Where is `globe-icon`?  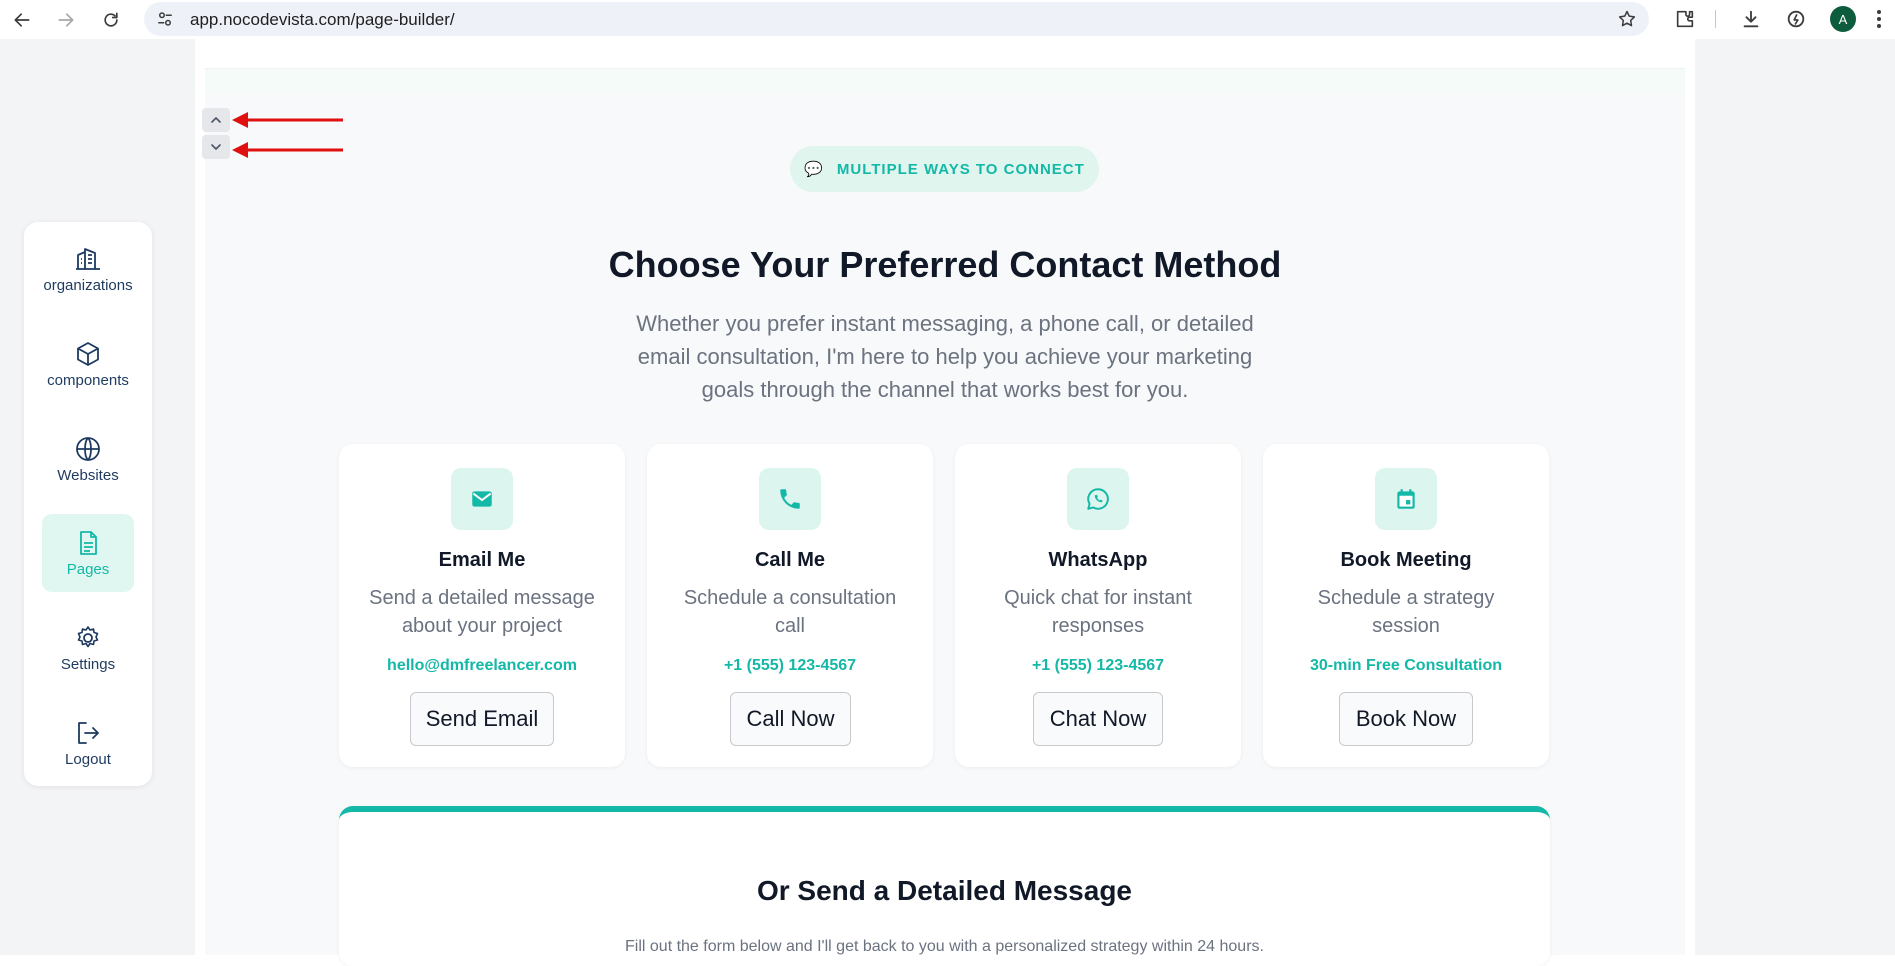
globe-icon is located at coordinates (88, 448).